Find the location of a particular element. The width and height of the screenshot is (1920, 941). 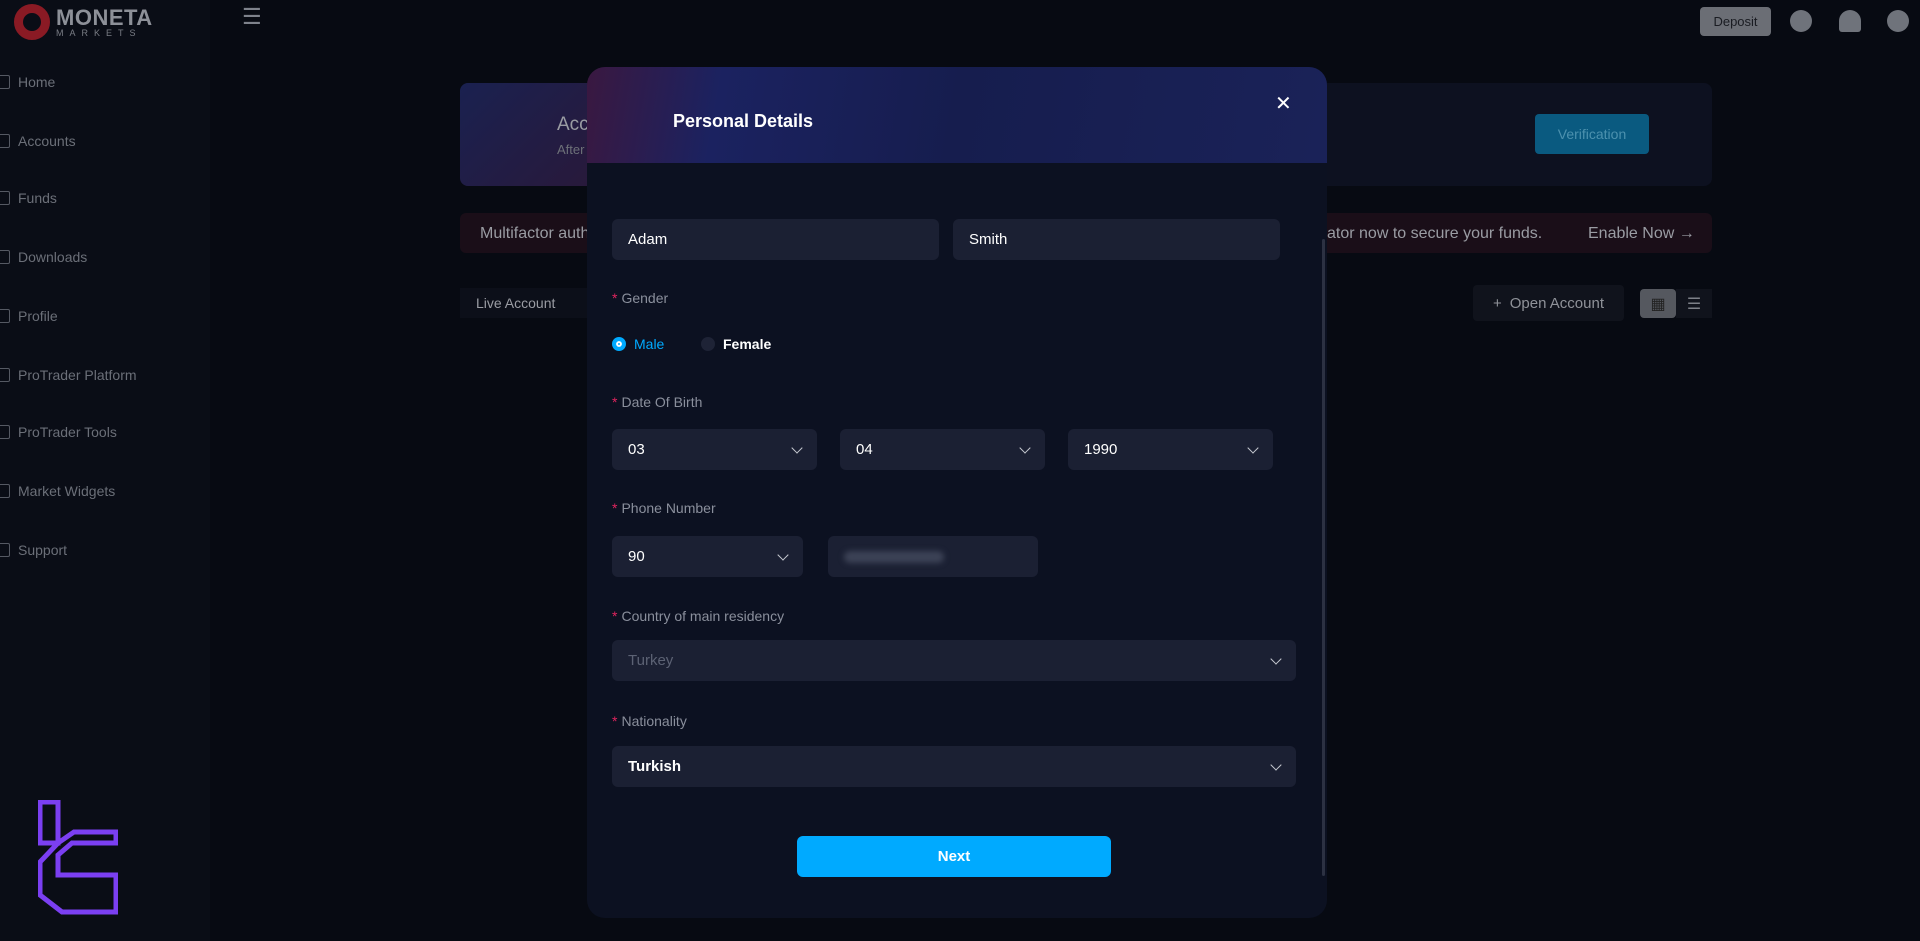

enable-now-link: Enable Now → is located at coordinates (1641, 234).